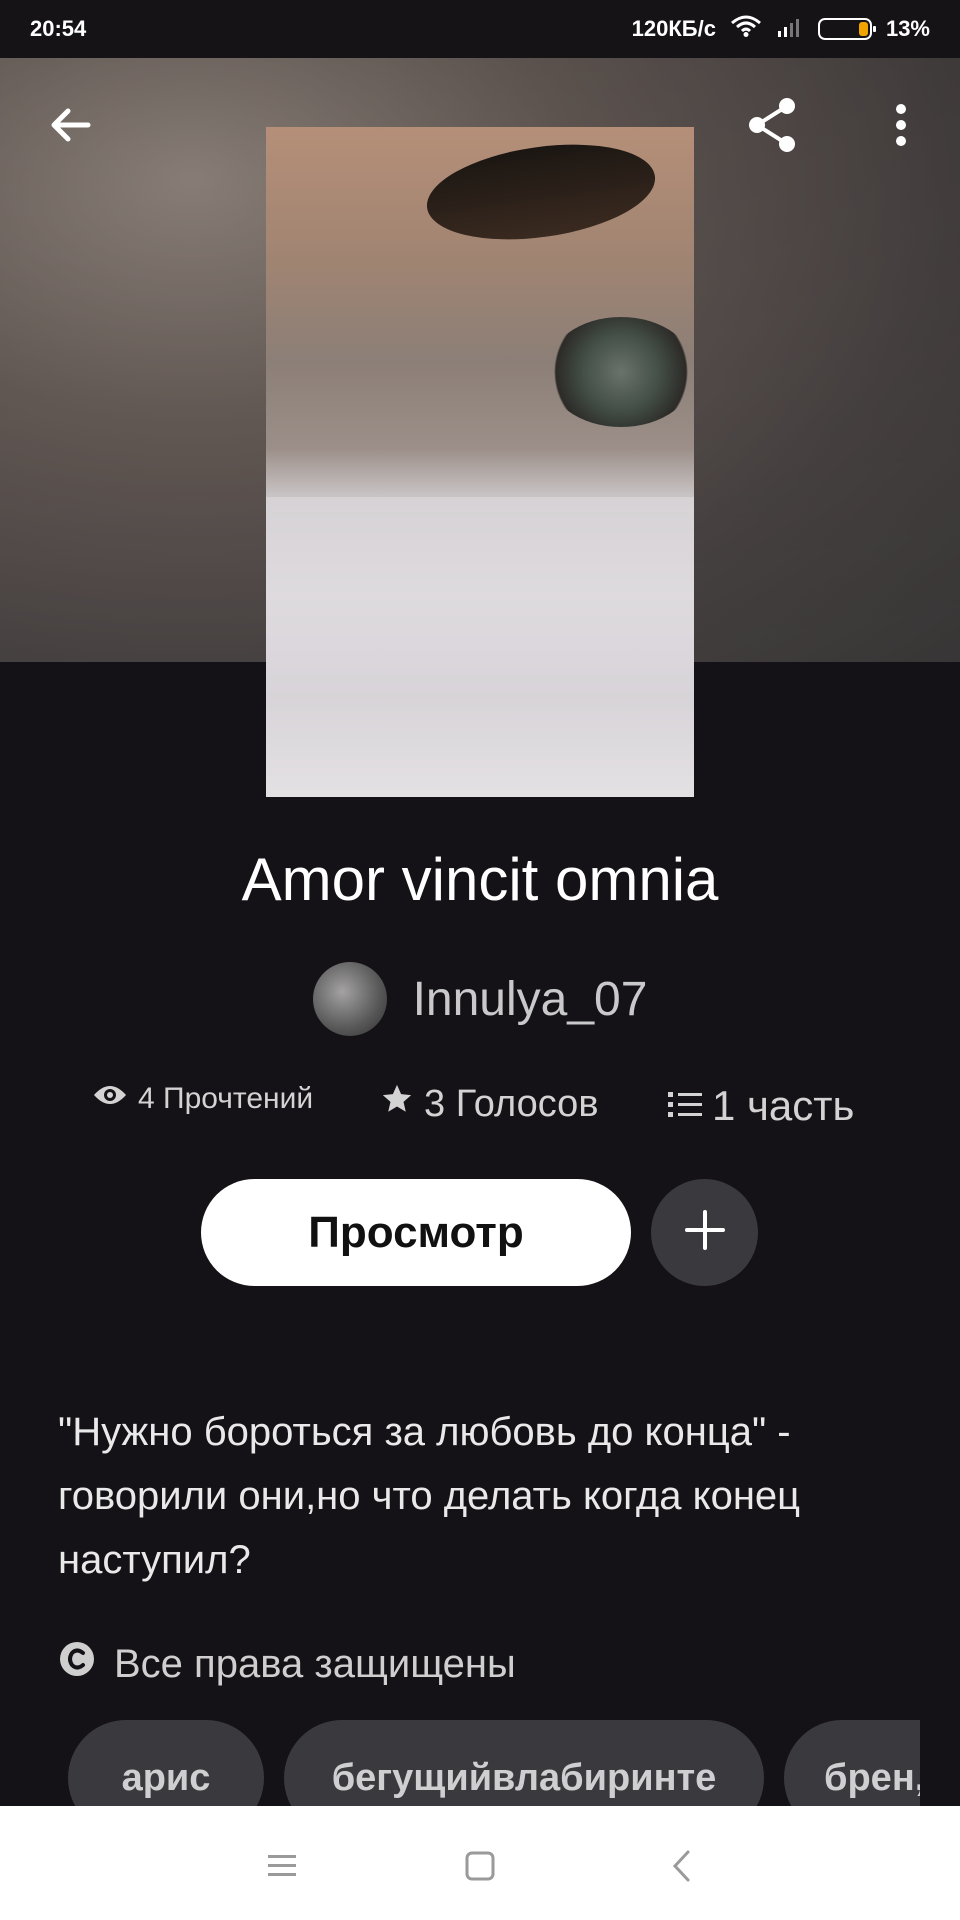  Describe the element at coordinates (315, 1663) in the screenshot. I see `copyright-text: Все права защищены` at that location.